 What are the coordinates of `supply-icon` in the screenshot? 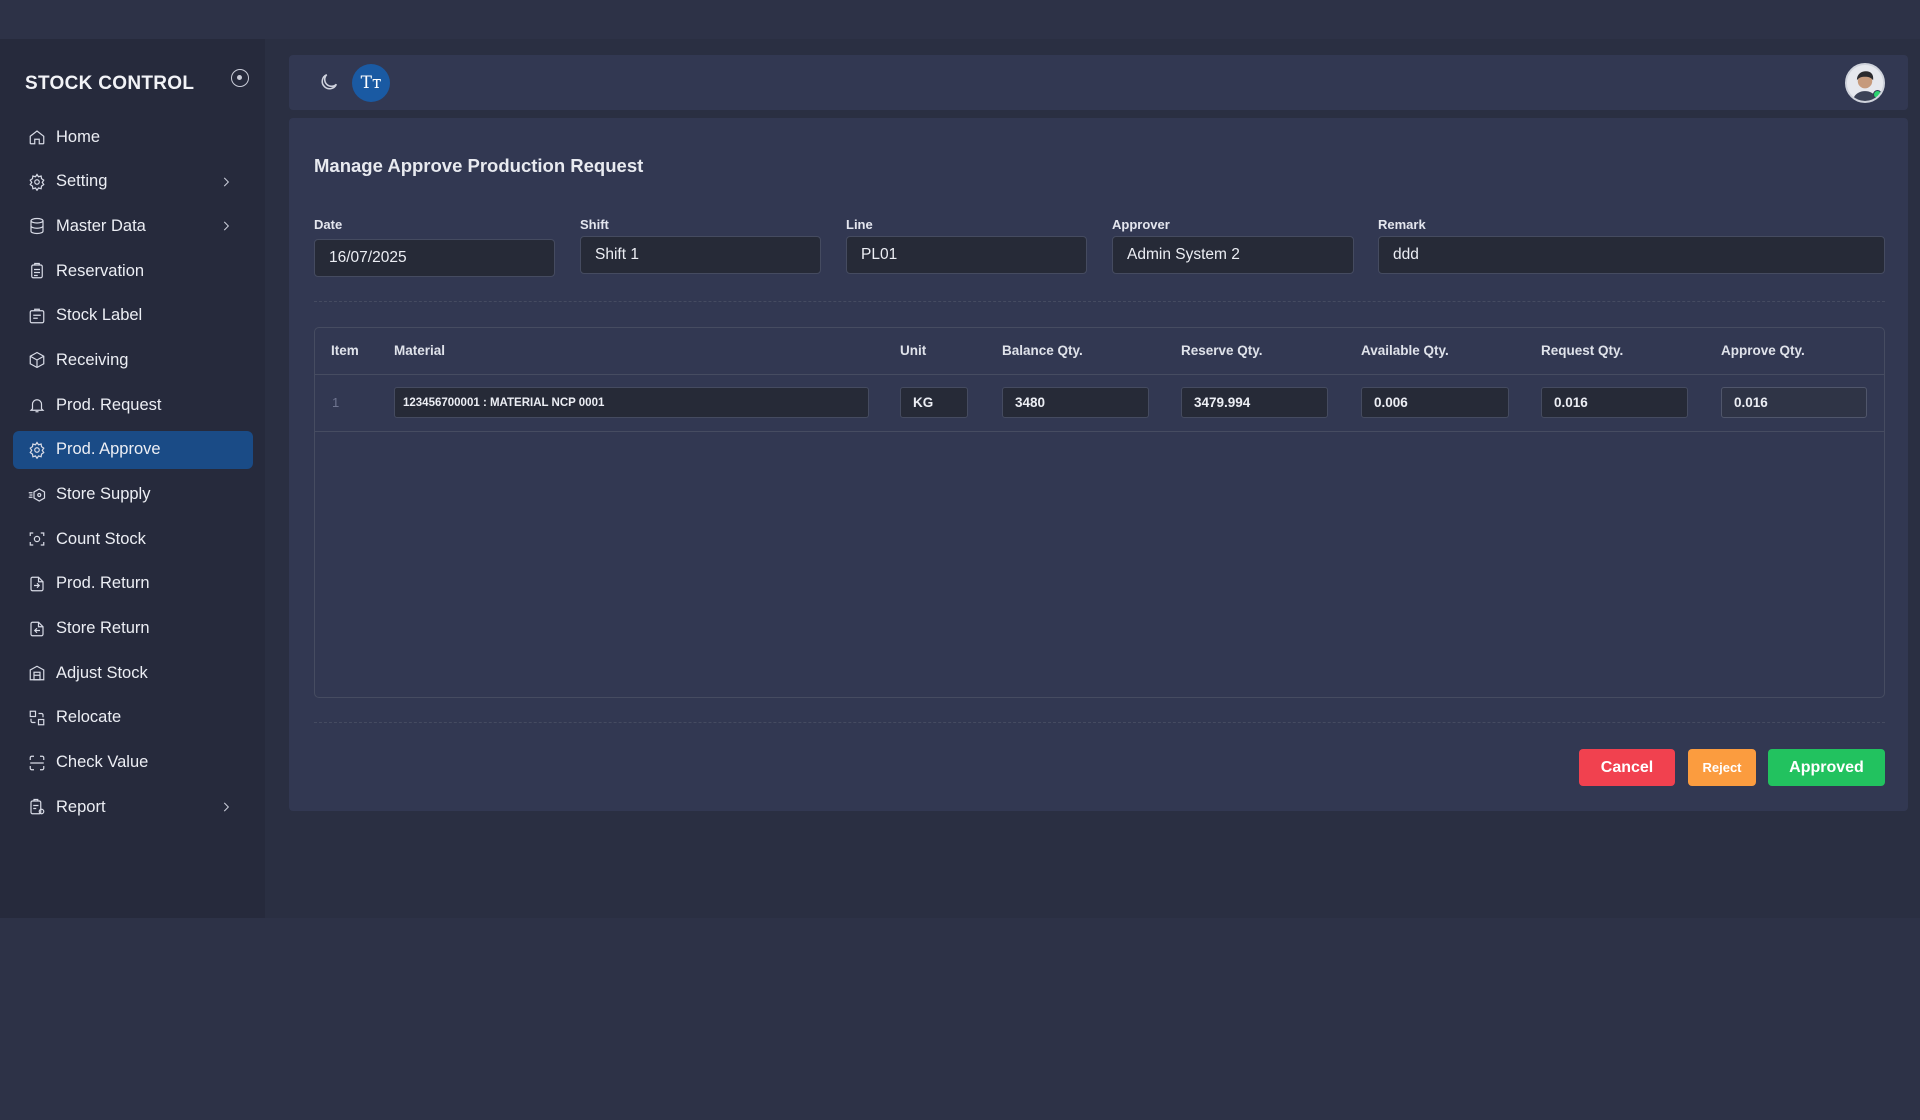 It's located at (37, 495).